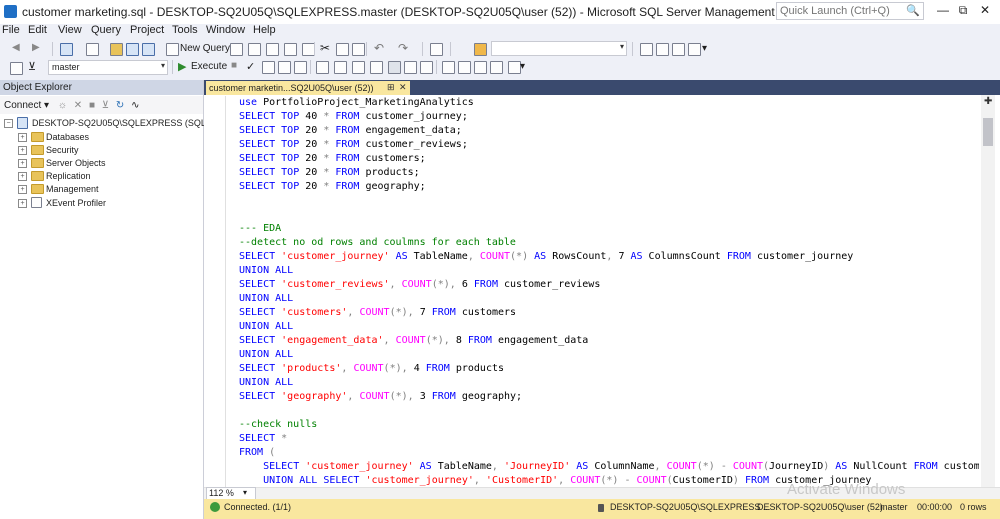 The image size is (1000, 519). Describe the element at coordinates (913, 10) in the screenshot. I see `search-icon: 🔍` at that location.